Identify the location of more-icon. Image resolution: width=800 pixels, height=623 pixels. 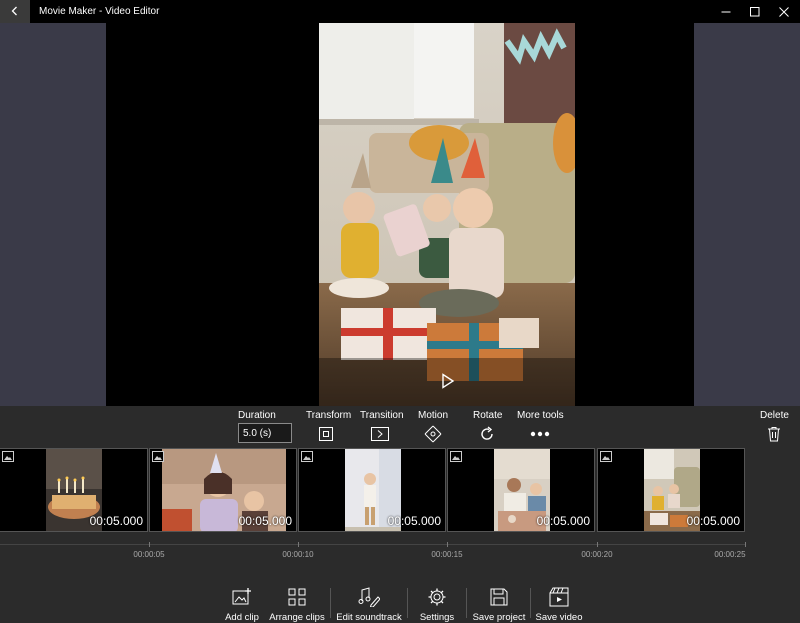
(540, 434).